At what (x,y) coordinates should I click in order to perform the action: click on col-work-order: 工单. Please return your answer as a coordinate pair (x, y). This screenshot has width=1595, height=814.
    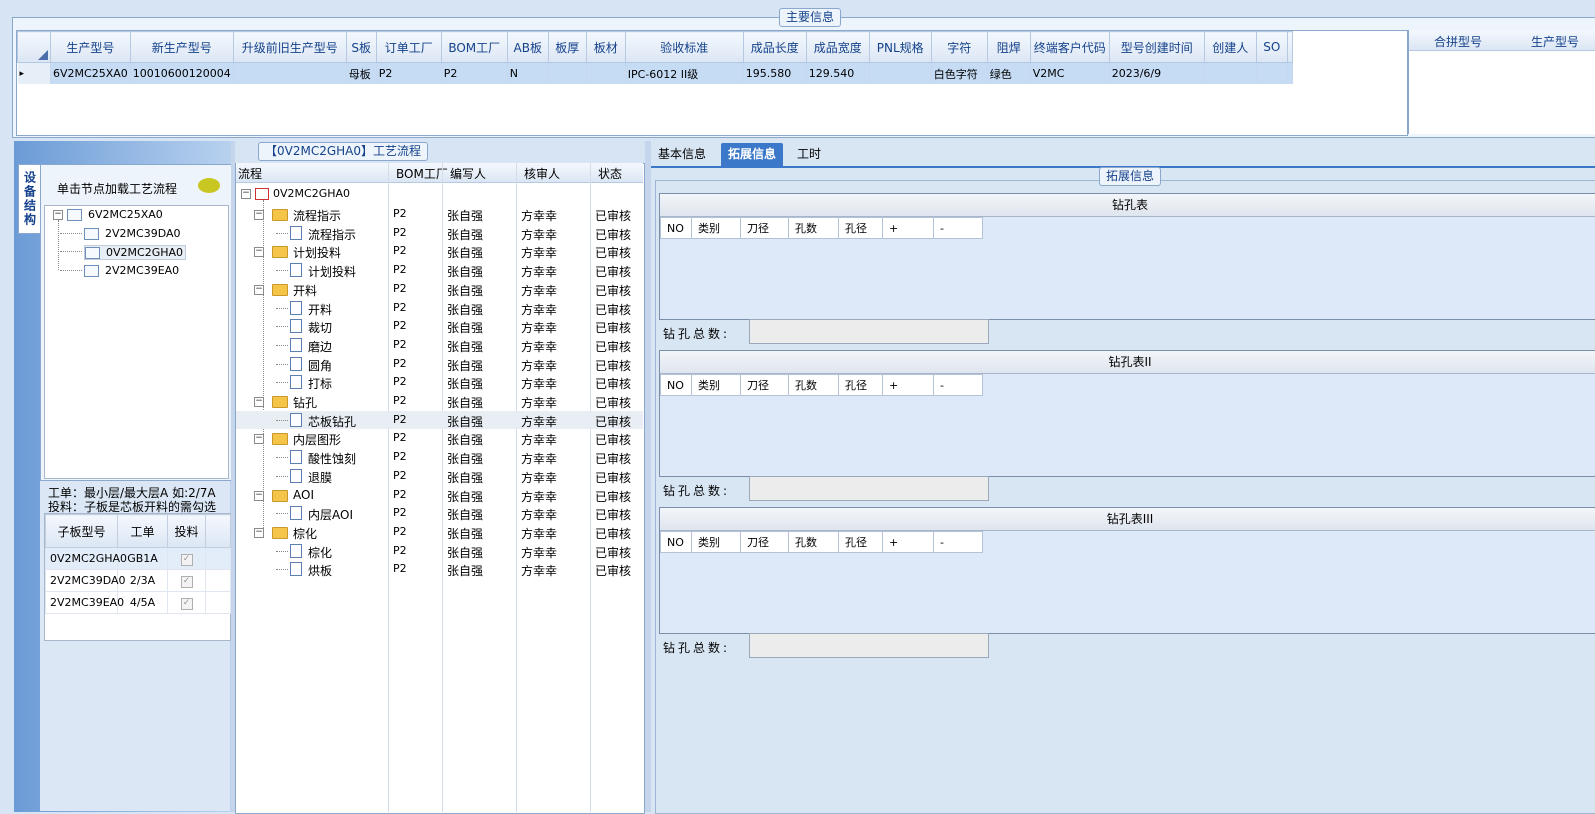
    Looking at the image, I should click on (142, 531).